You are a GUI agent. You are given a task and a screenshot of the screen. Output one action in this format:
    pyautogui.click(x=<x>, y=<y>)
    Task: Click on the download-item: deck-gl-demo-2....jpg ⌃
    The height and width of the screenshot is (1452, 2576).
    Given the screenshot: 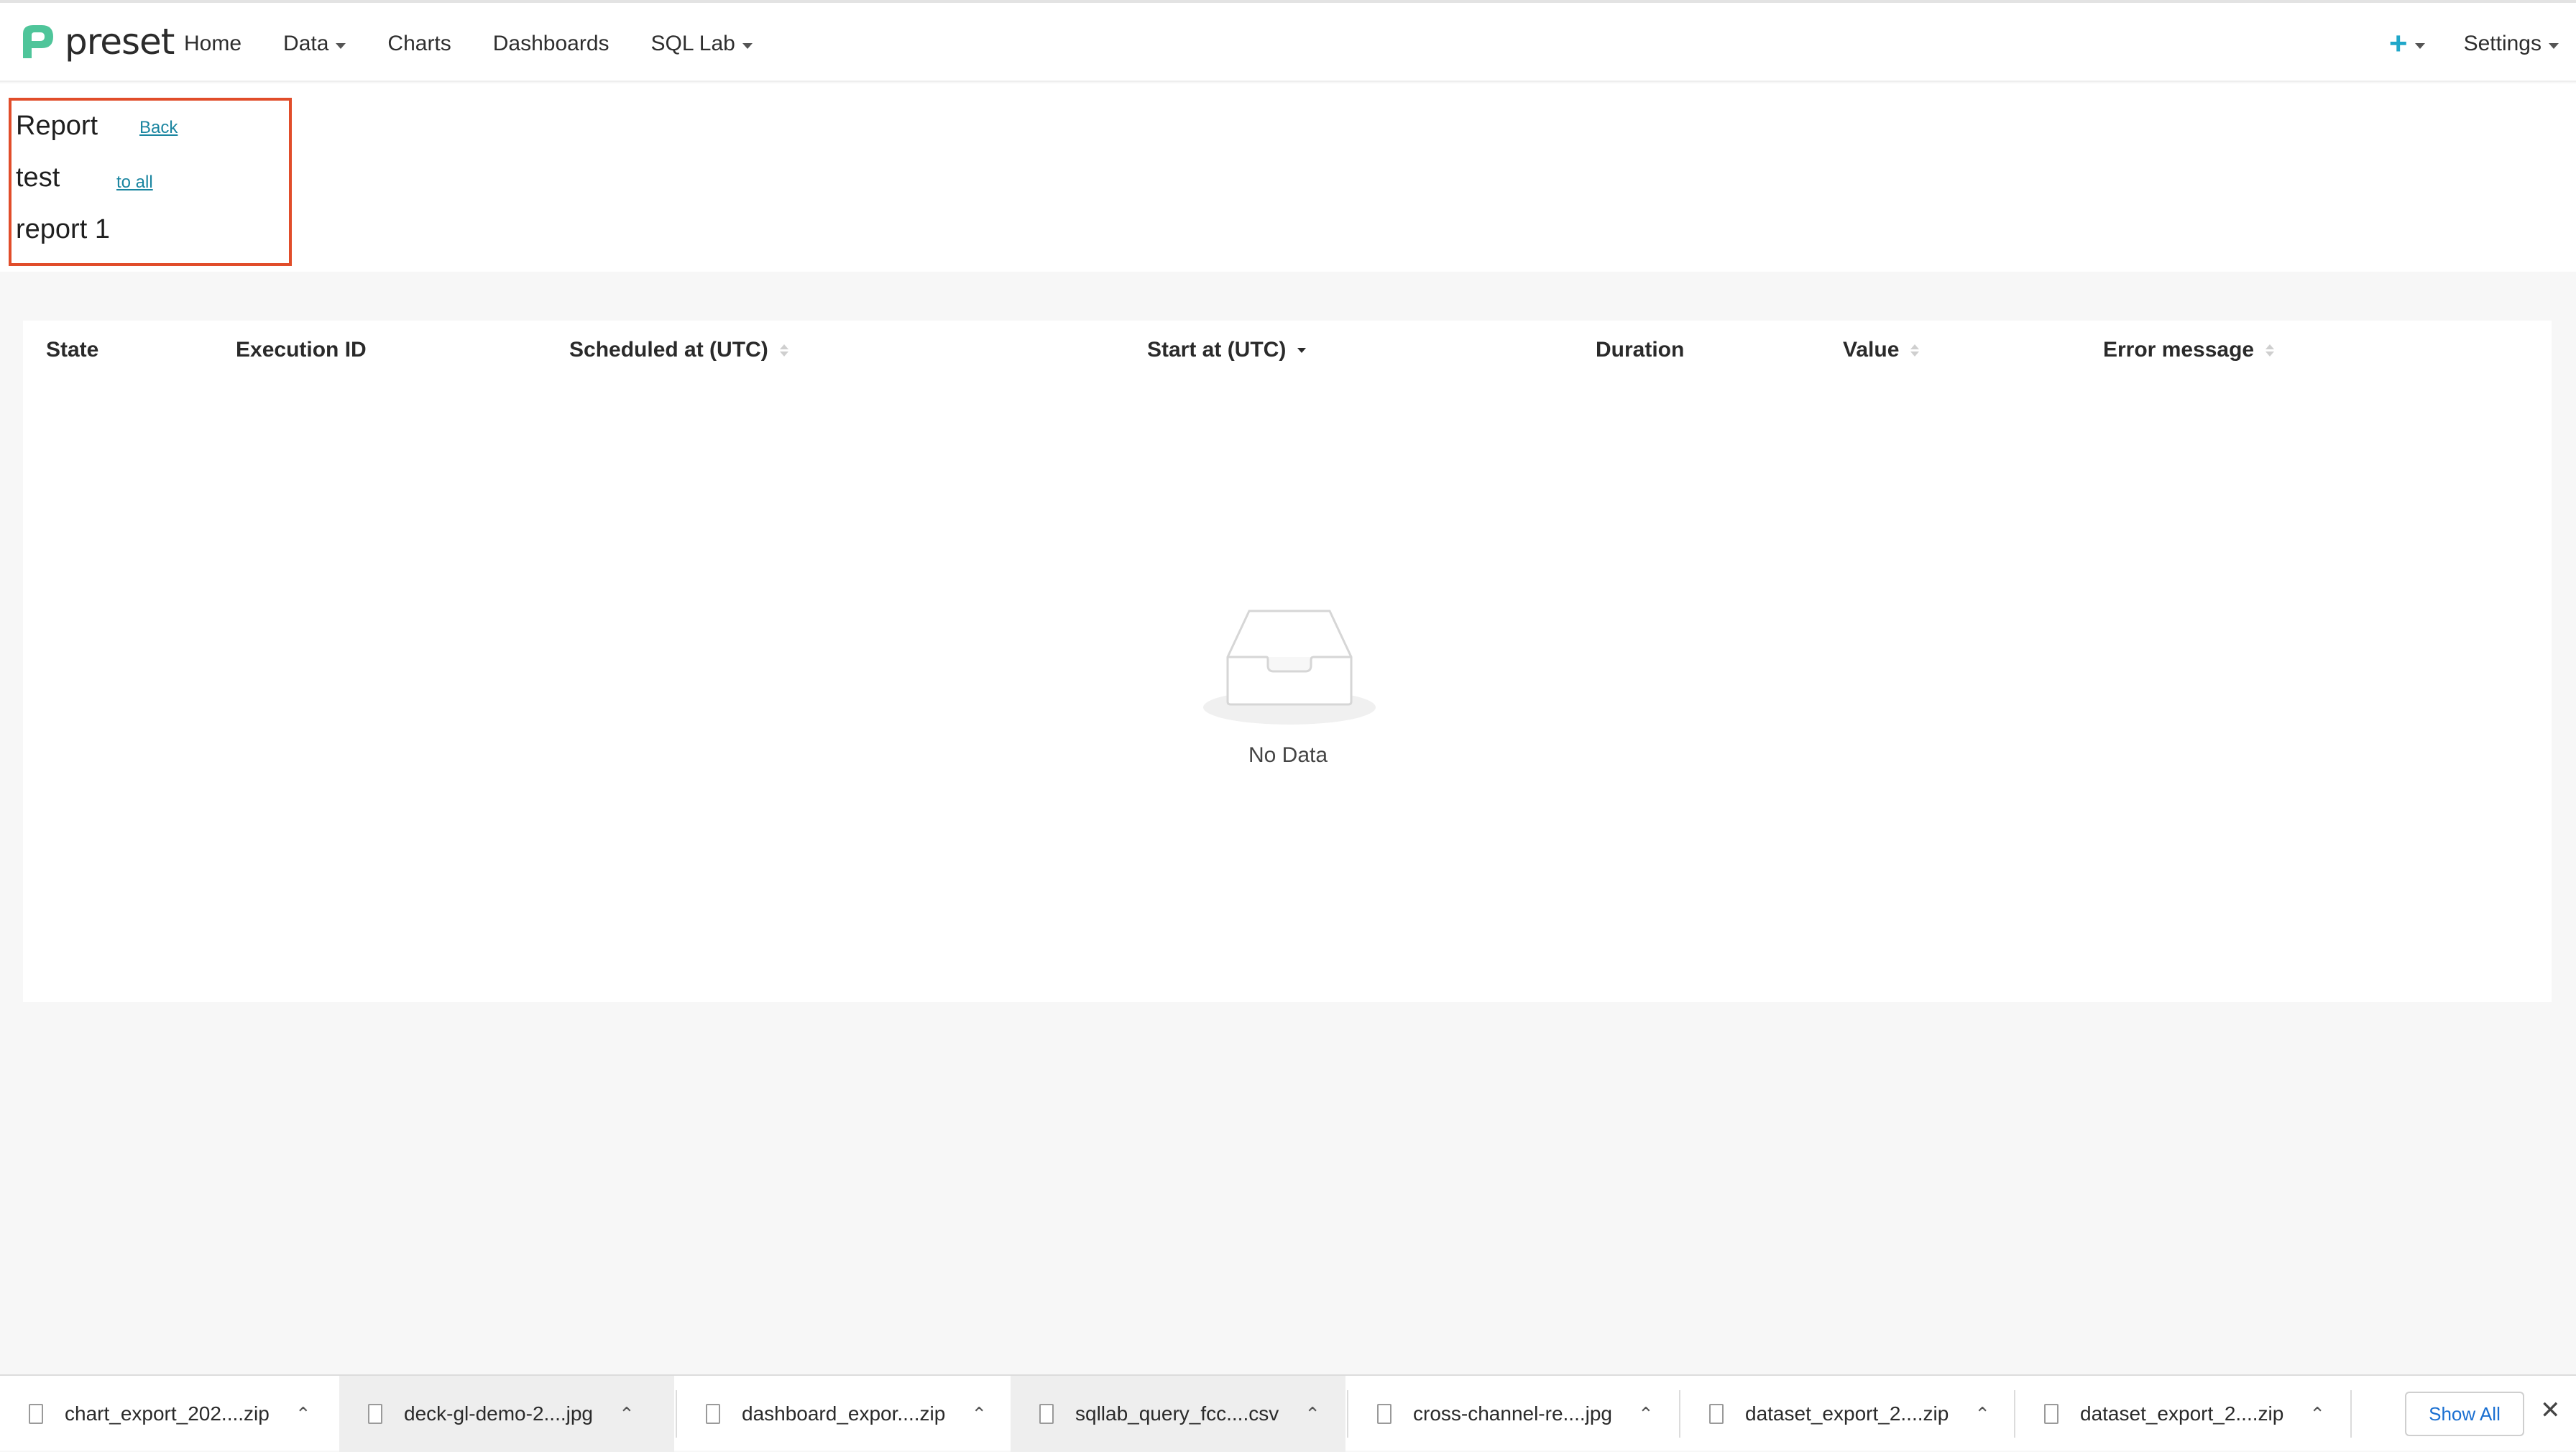 What is the action you would take?
    pyautogui.click(x=506, y=1414)
    